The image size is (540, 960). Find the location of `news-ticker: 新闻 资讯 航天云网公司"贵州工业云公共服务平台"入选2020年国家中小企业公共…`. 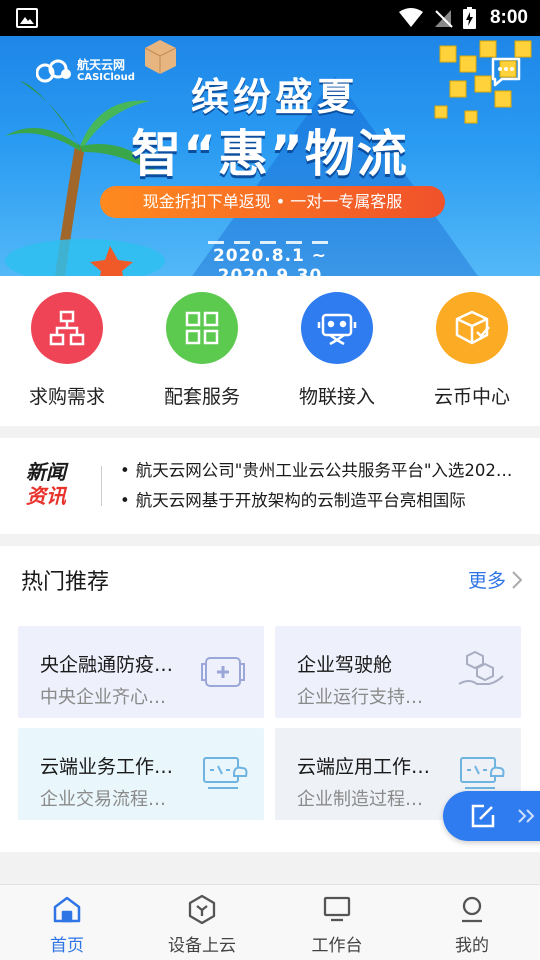

news-ticker: 新闻 资讯 航天云网公司"贵州工业云公共服务平台"入选2020年国家中小企业公共… is located at coordinates (270, 486).